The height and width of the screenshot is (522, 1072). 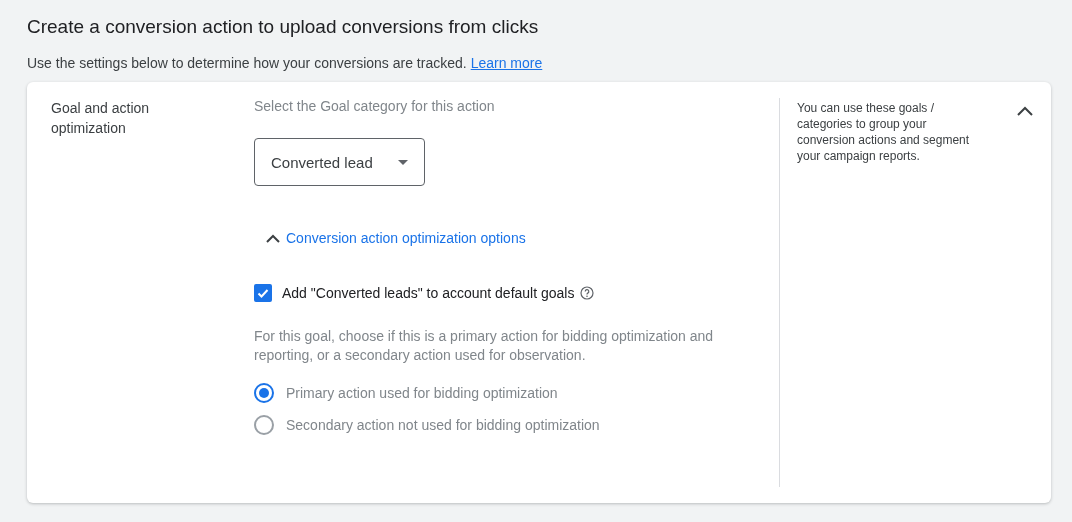 What do you see at coordinates (283, 27) in the screenshot?
I see `page-title: Create a conversion action to upload conversions from clicks` at bounding box center [283, 27].